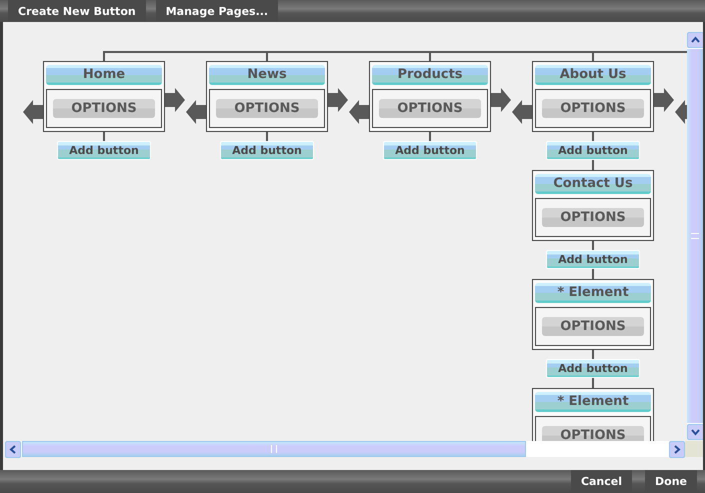  I want to click on page-title: Products, so click(430, 75).